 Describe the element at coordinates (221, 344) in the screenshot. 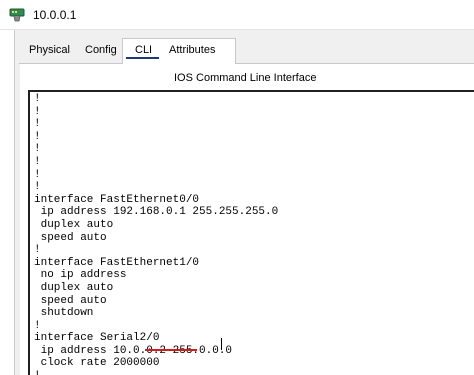

I see `text-cursor` at that location.